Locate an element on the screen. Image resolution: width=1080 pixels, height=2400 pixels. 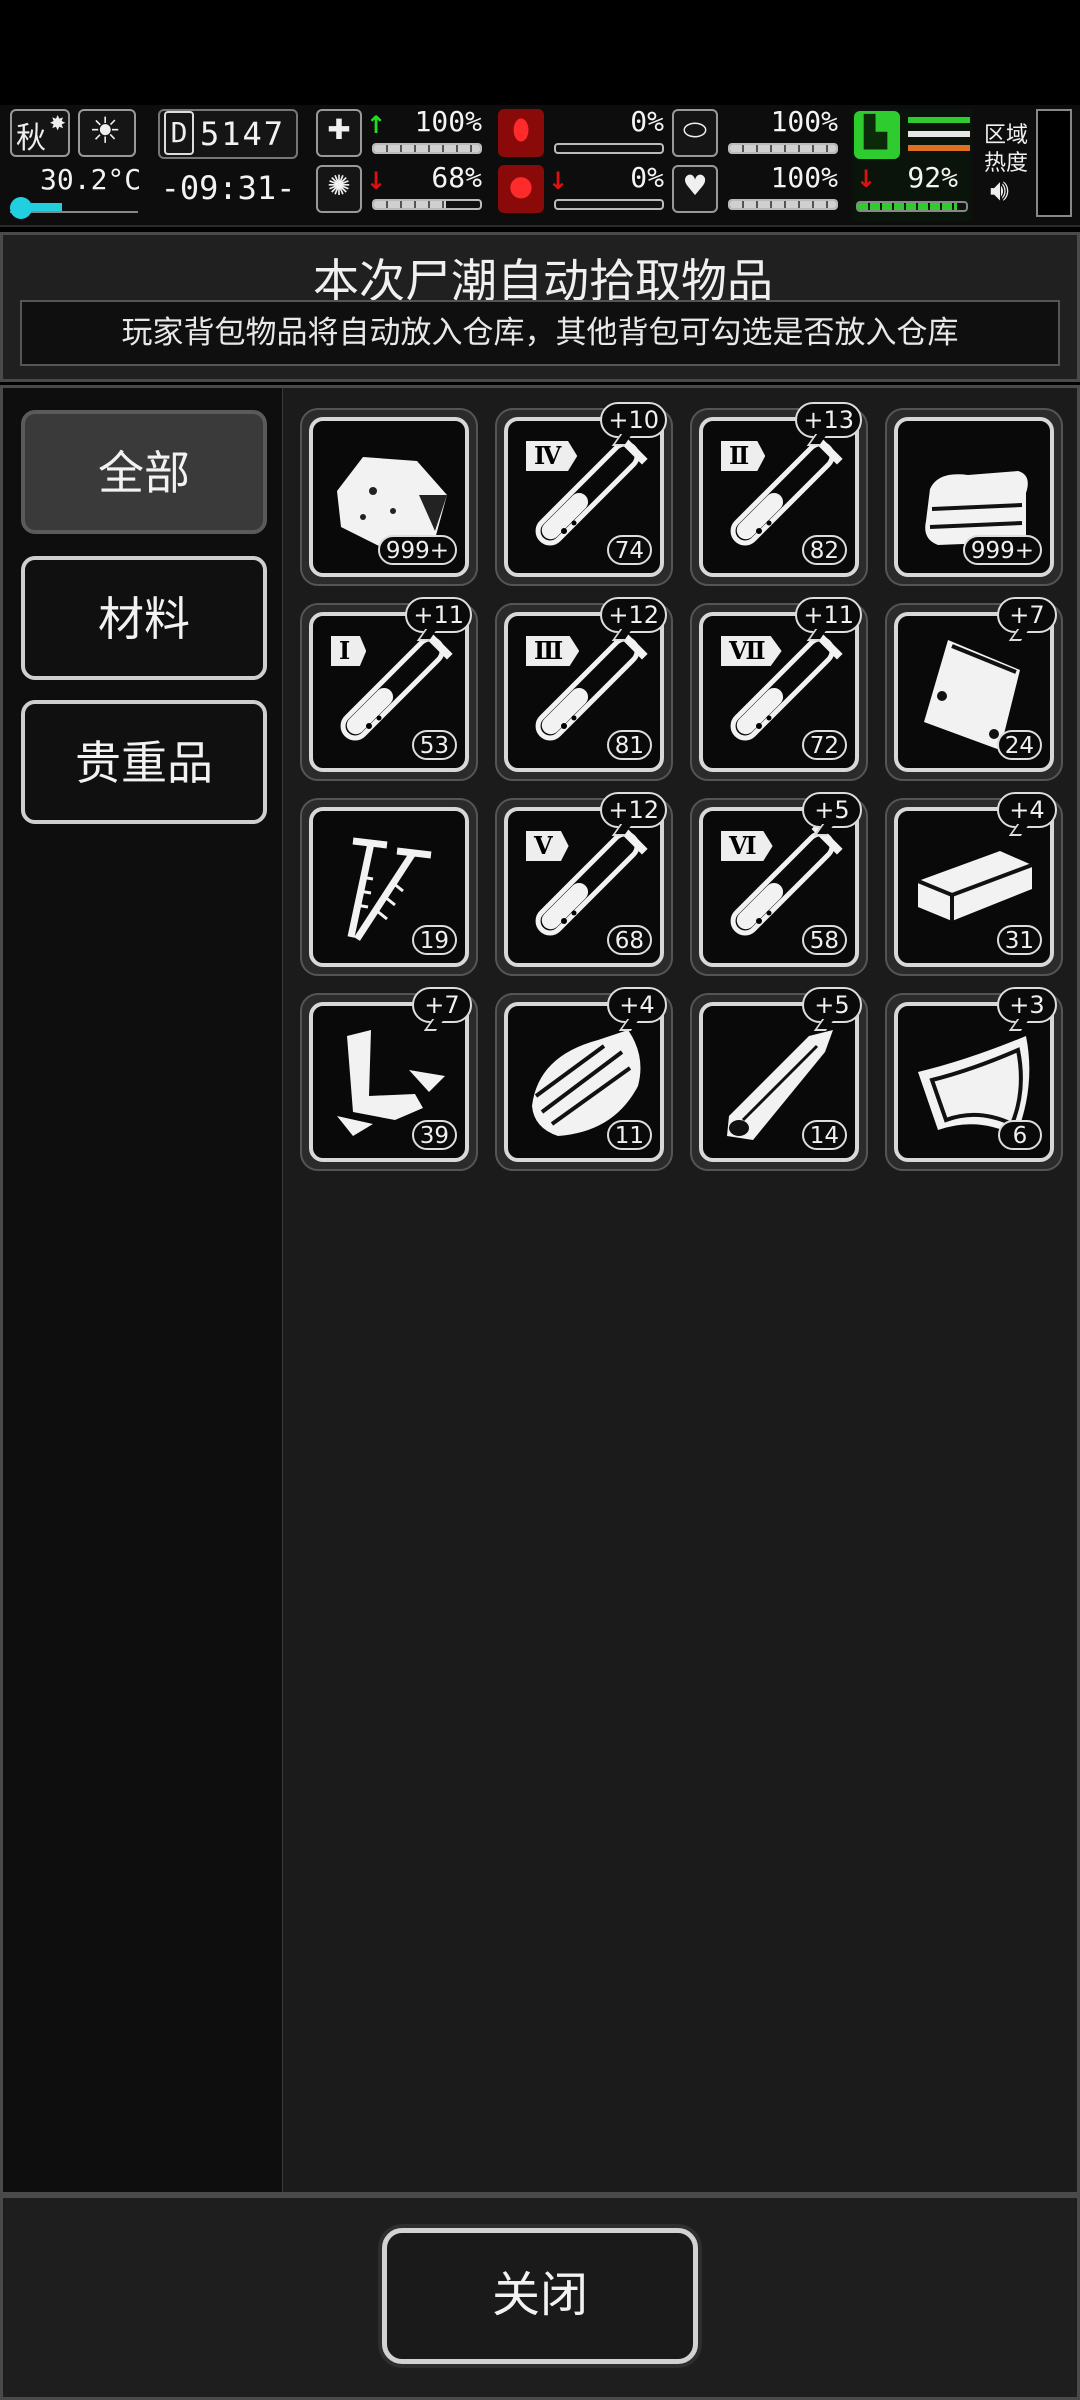
item-slot: Ⅵ 58 +5 is located at coordinates (779, 884).